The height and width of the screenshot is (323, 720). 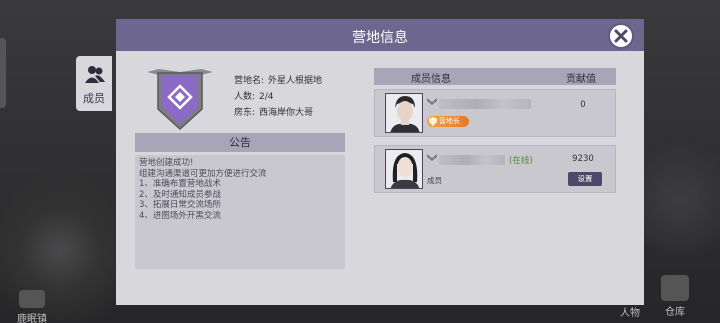 What do you see at coordinates (32, 318) in the screenshot?
I see `scene-town-label: 鹿眠镇` at bounding box center [32, 318].